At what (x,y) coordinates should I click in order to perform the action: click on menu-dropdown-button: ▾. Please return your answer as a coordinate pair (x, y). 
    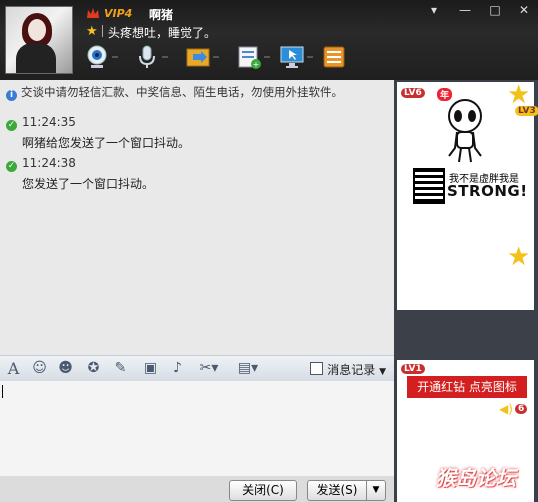
    Looking at the image, I should click on (434, 10).